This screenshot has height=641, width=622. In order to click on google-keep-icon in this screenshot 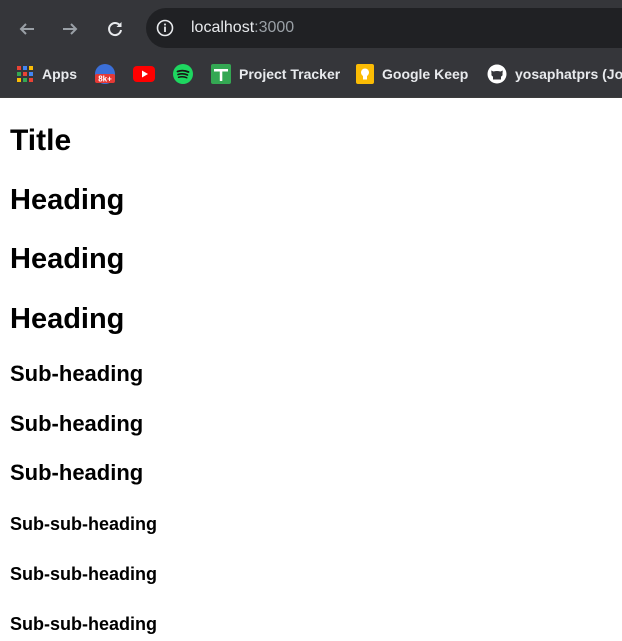, I will do `click(365, 74)`.